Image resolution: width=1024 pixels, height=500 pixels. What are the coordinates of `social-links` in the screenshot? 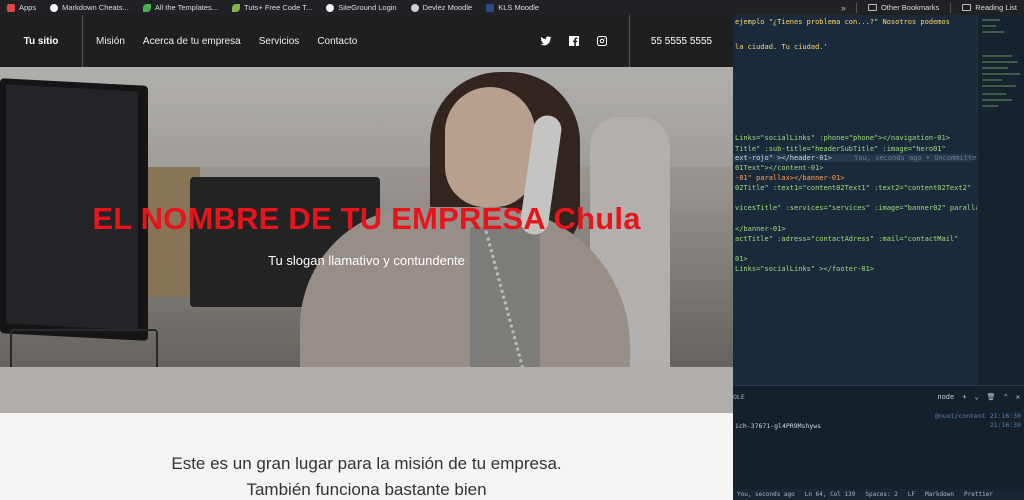 It's located at (574, 41).